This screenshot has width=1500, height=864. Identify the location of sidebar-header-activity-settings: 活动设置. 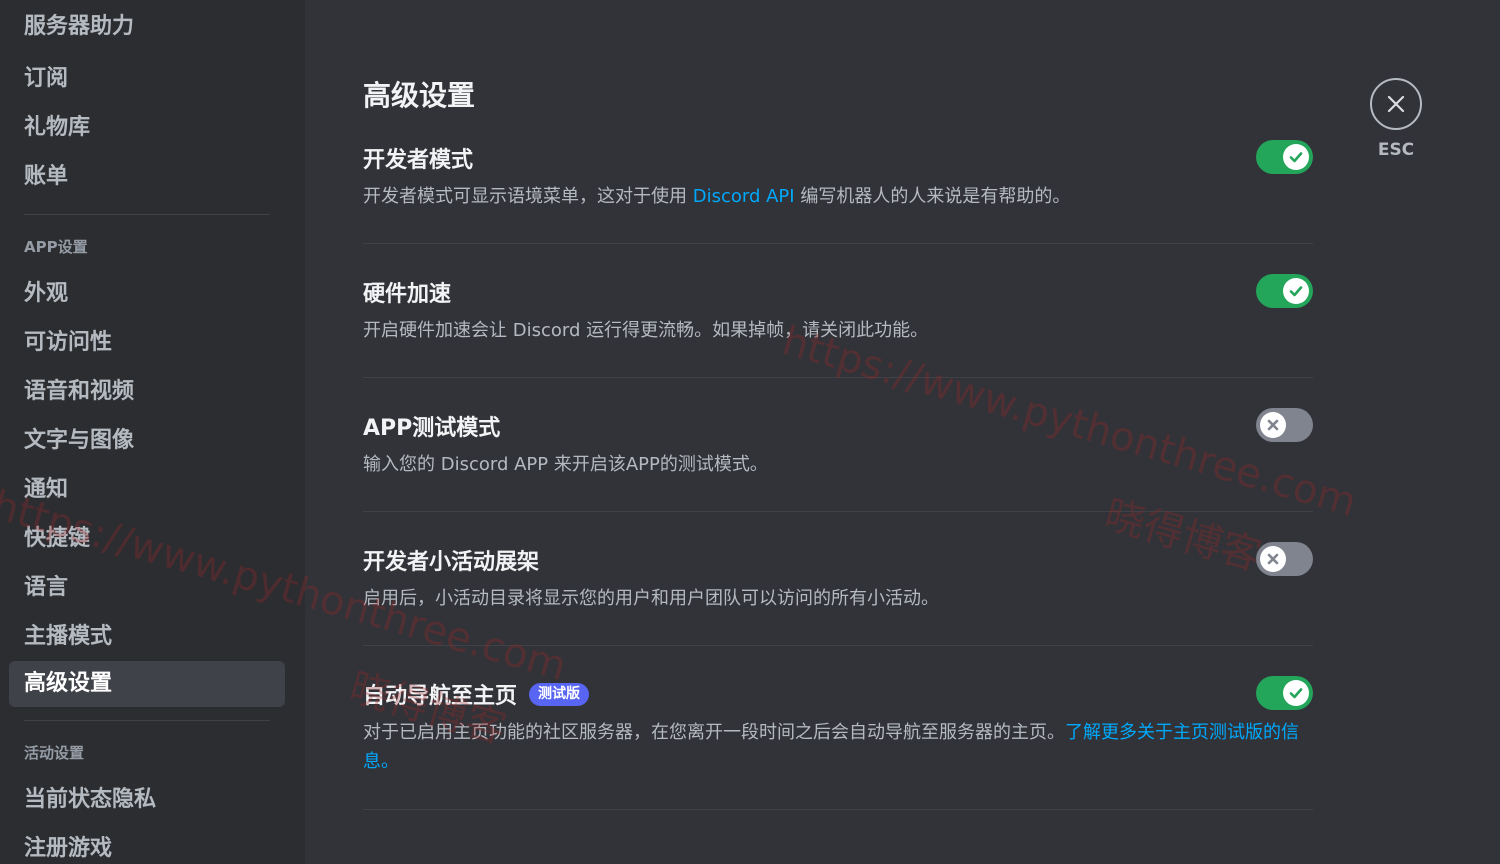
(54, 753).